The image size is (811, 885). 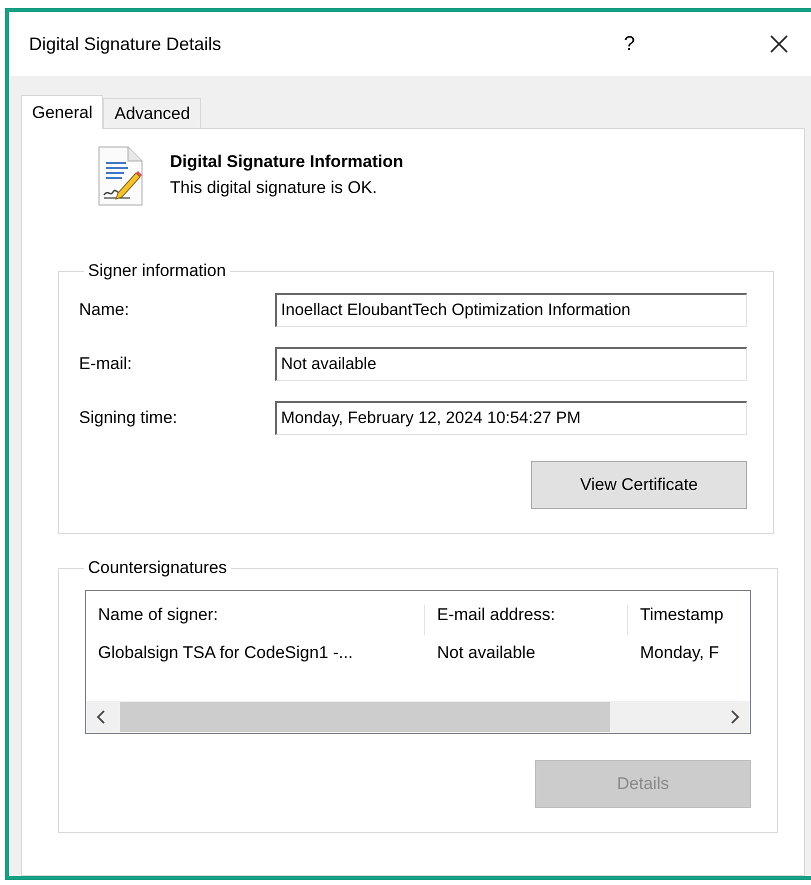 What do you see at coordinates (274, 188) in the screenshot?
I see `status-text: This digital signature is OK.` at bounding box center [274, 188].